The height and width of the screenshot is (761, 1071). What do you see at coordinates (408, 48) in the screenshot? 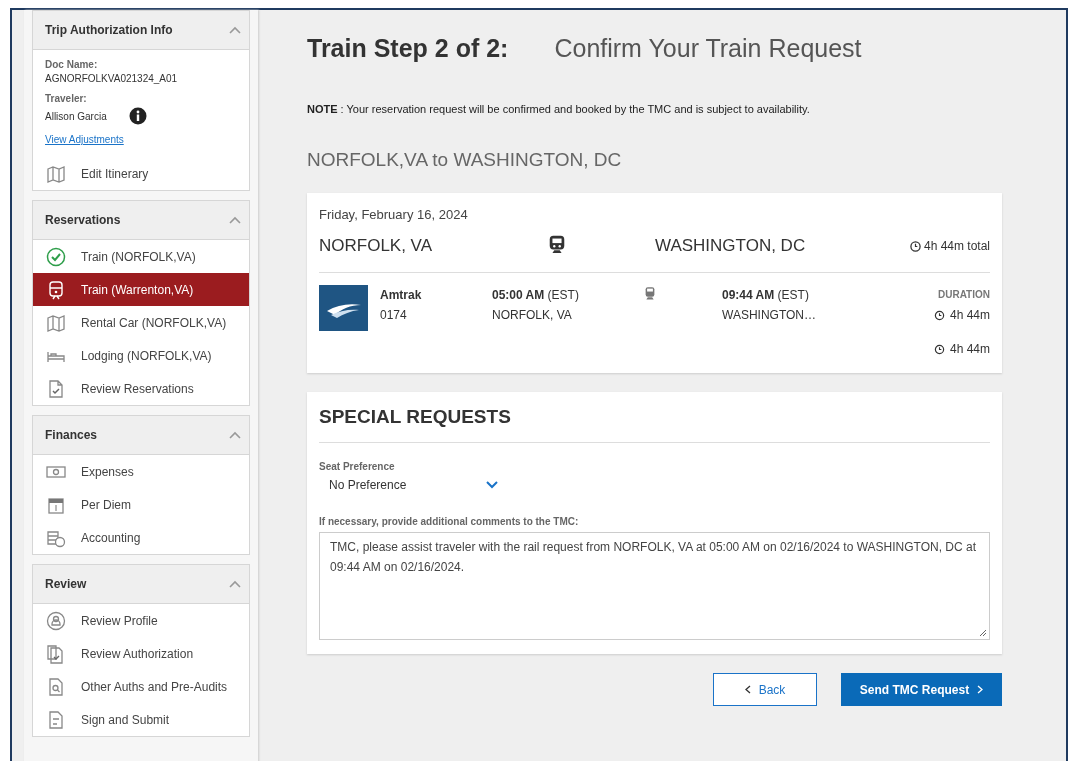
I see `step-title: Train Step 2 of 2:` at bounding box center [408, 48].